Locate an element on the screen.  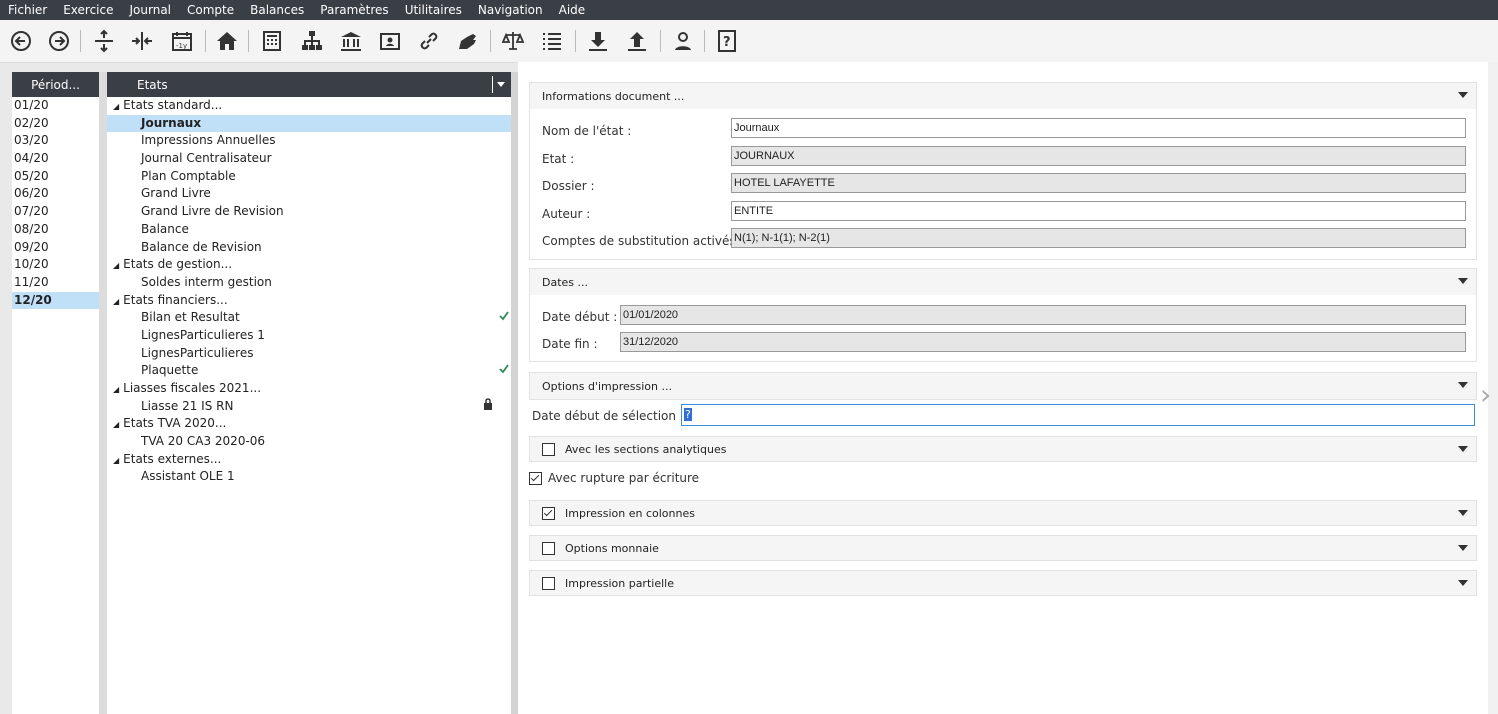
calendar-minus-year-icon: -1y is located at coordinates (182, 41).